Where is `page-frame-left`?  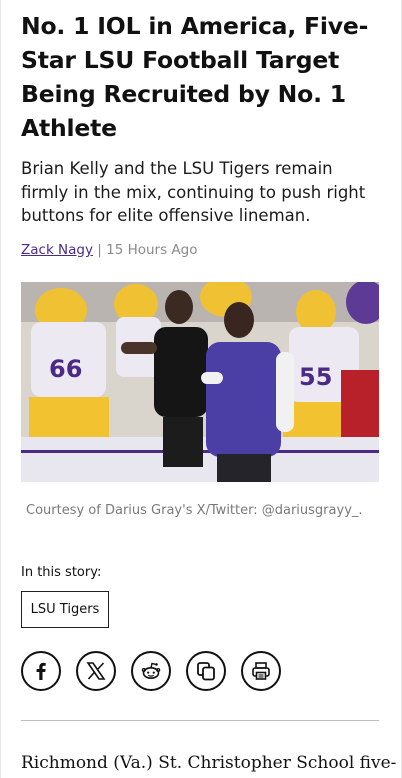 page-frame-left is located at coordinates (0, 389).